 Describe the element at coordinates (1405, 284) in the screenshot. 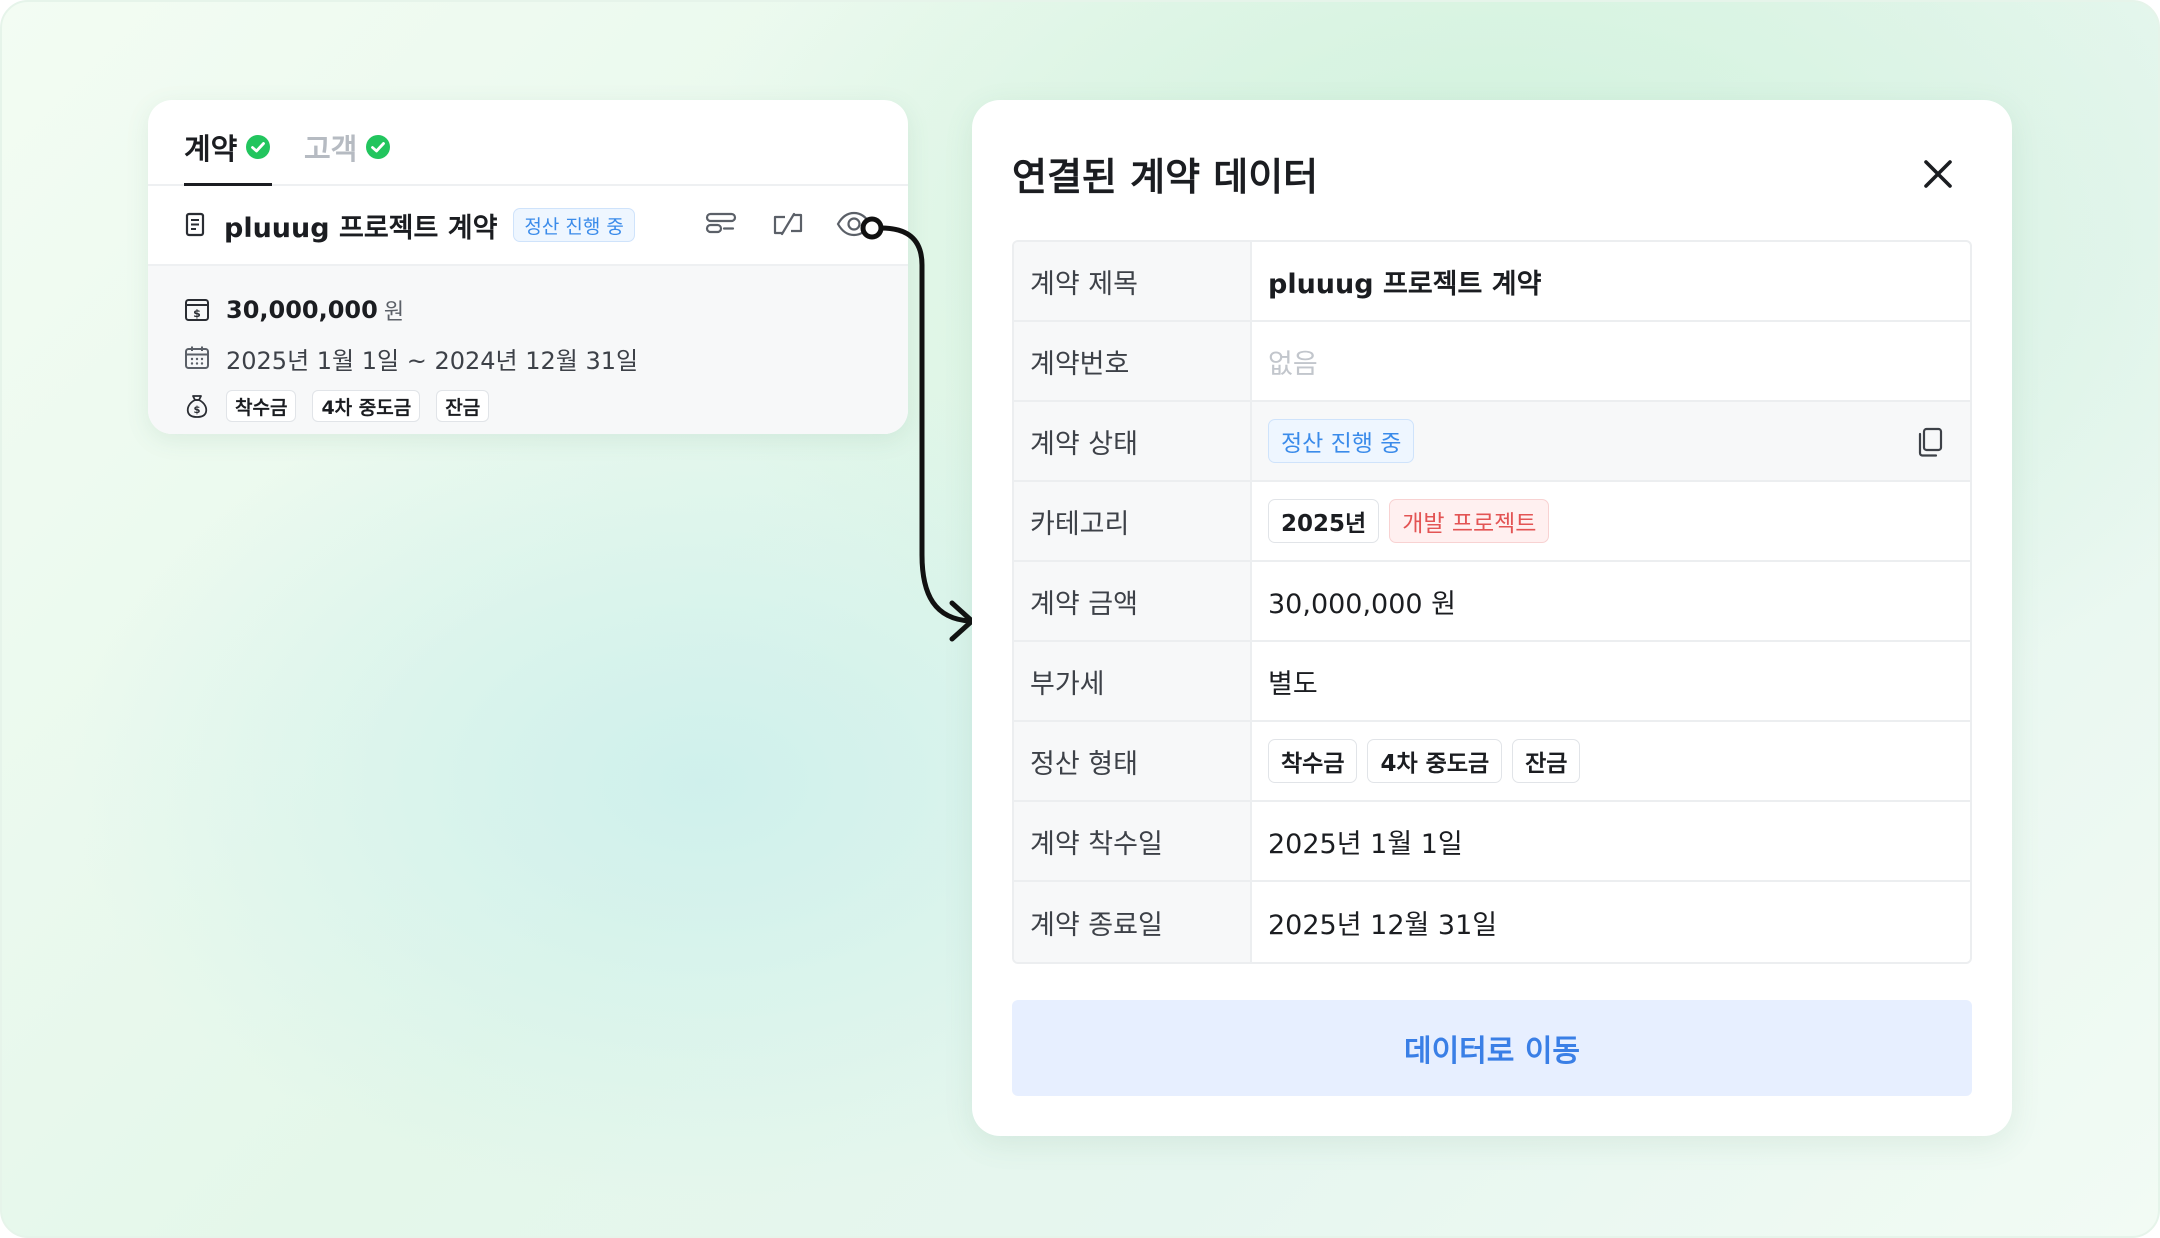

I see `row-value: pluuug 프로젝트 계약` at that location.